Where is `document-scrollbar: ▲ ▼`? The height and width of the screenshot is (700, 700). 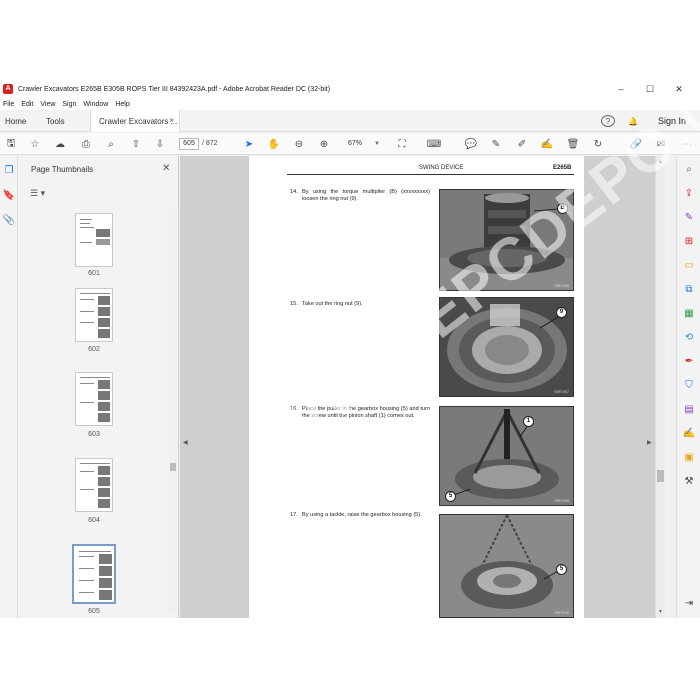
document-scrollbar: ▲ ▼ is located at coordinates (660, 387).